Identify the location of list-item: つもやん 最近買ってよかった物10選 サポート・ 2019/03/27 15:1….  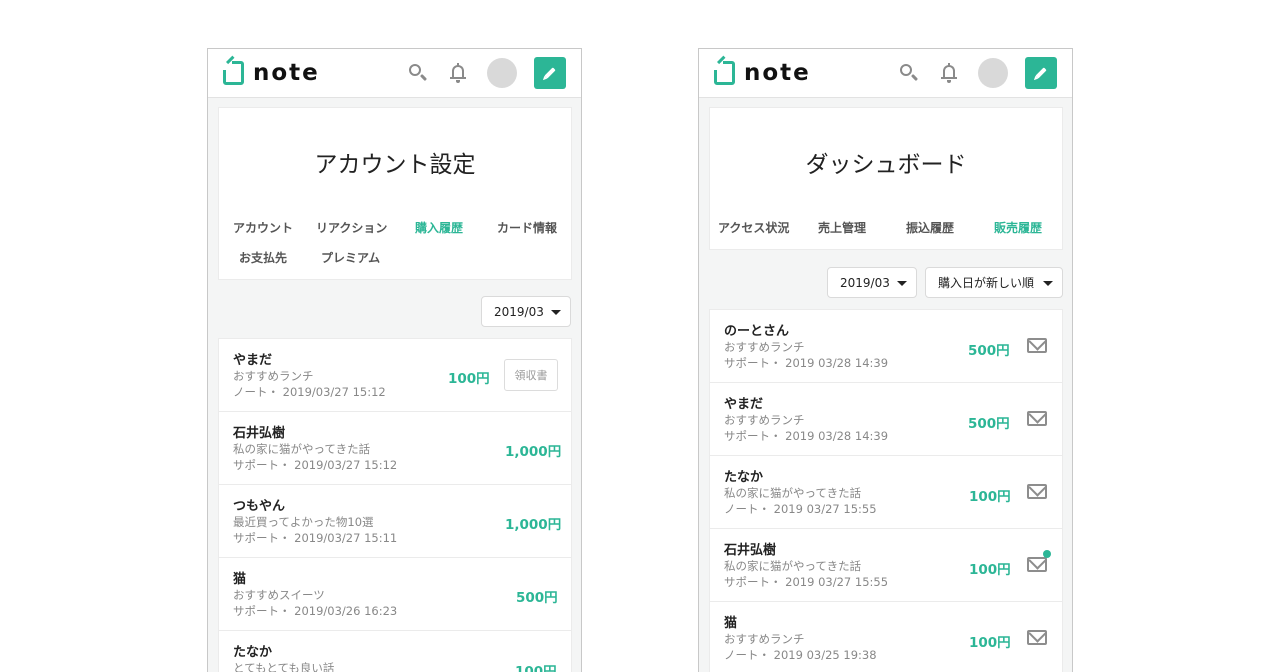
(395, 521).